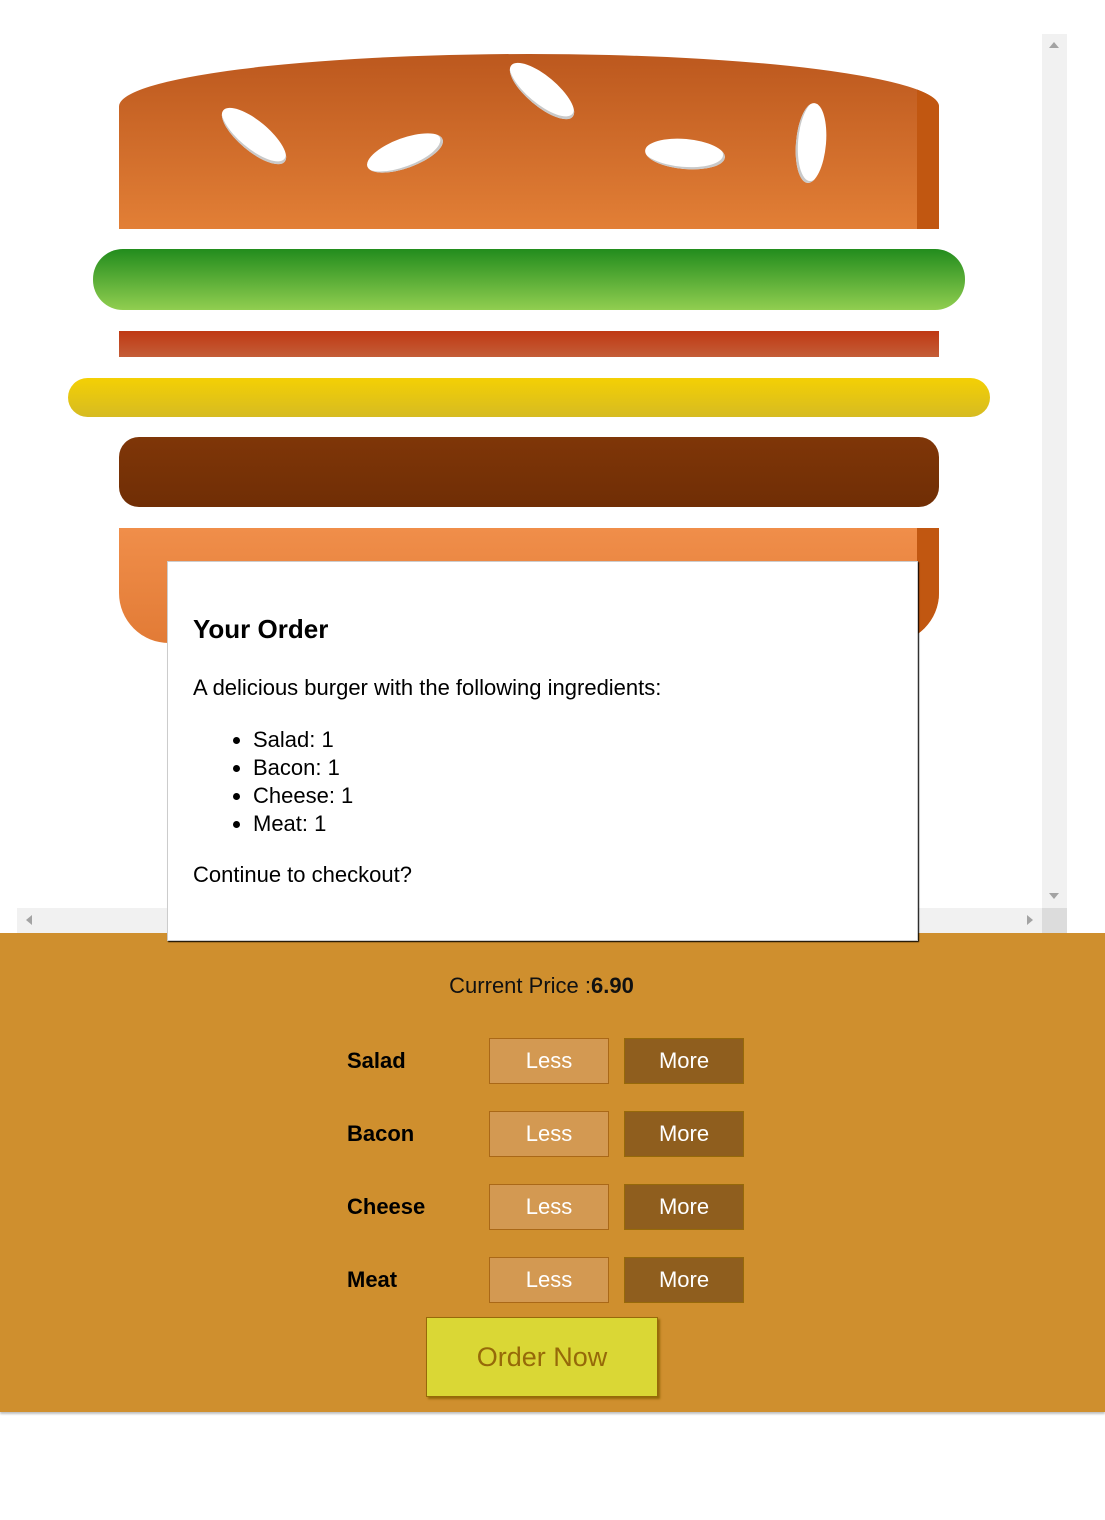 The image size is (1105, 1520). I want to click on bread-top, so click(529, 141).